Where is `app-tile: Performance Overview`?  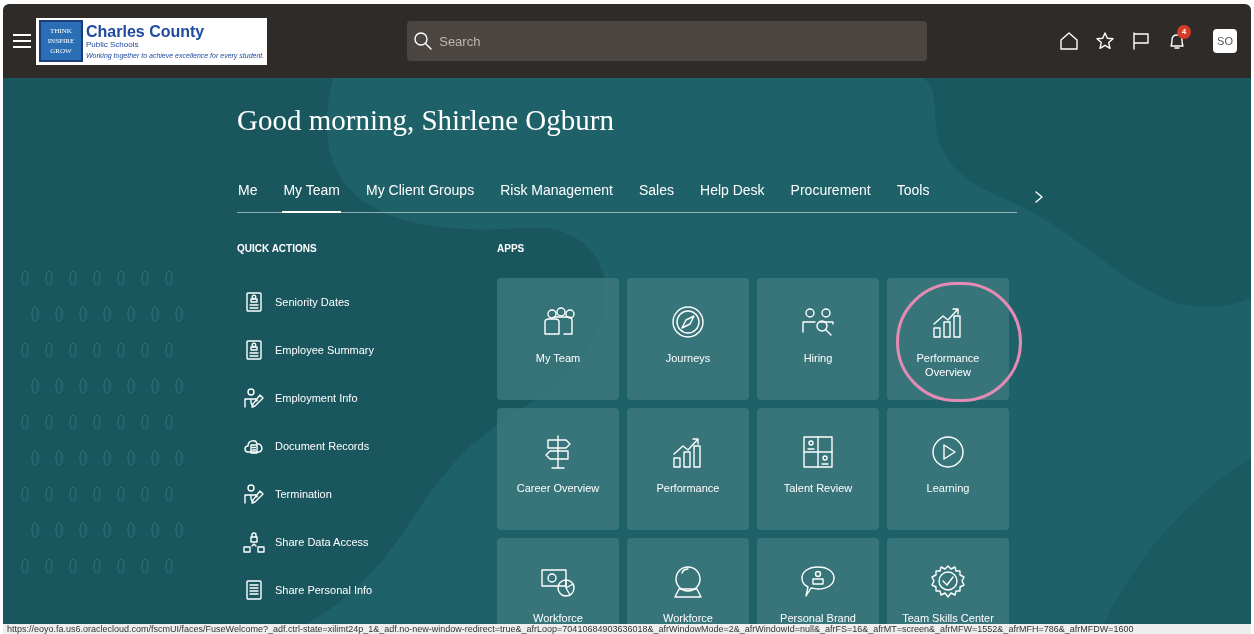
app-tile: Performance Overview is located at coordinates (948, 339).